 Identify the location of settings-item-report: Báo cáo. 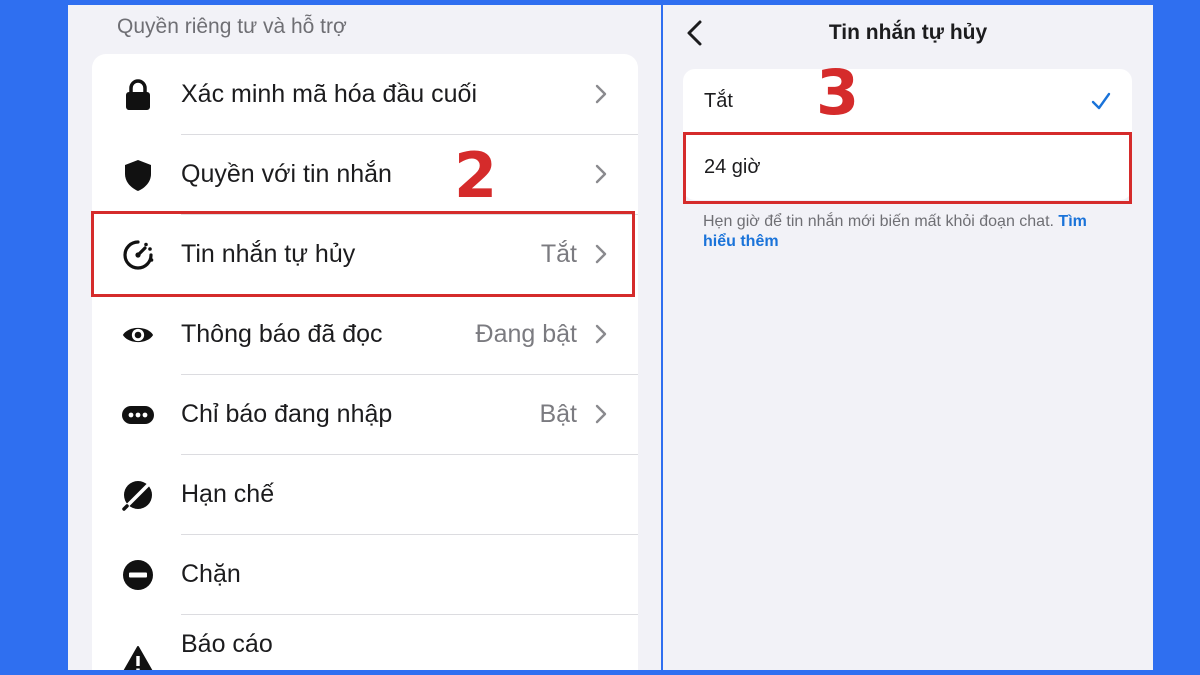
(365, 642).